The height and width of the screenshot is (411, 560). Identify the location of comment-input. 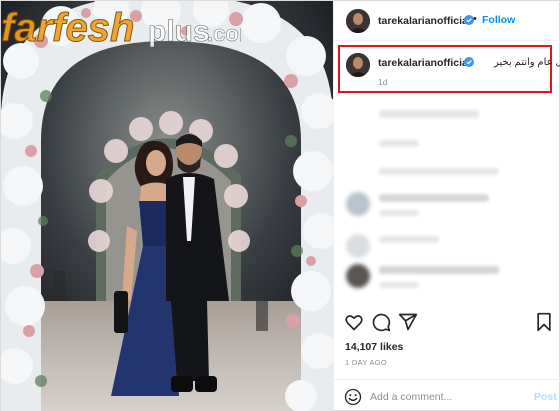
(445, 397).